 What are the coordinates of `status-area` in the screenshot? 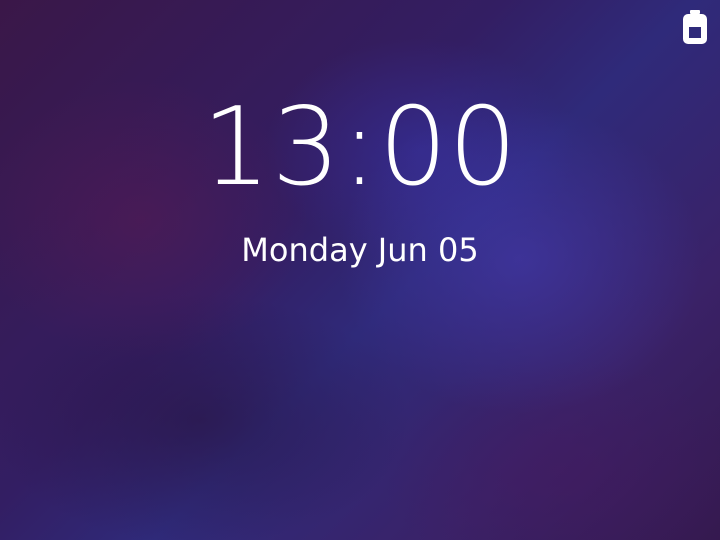 It's located at (695, 28).